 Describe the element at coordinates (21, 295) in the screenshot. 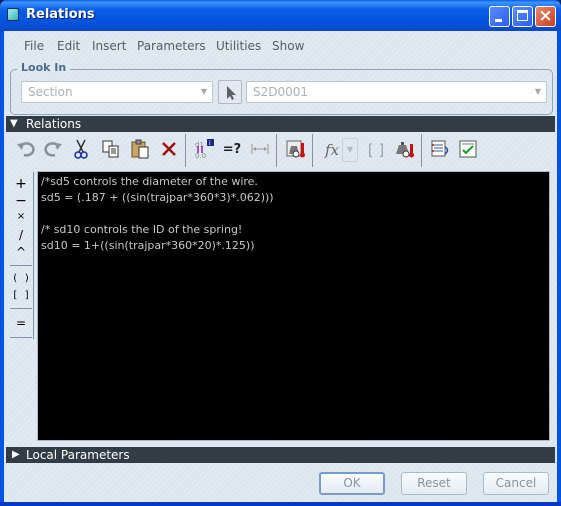

I see `operator-brackets-button: [ ]` at that location.